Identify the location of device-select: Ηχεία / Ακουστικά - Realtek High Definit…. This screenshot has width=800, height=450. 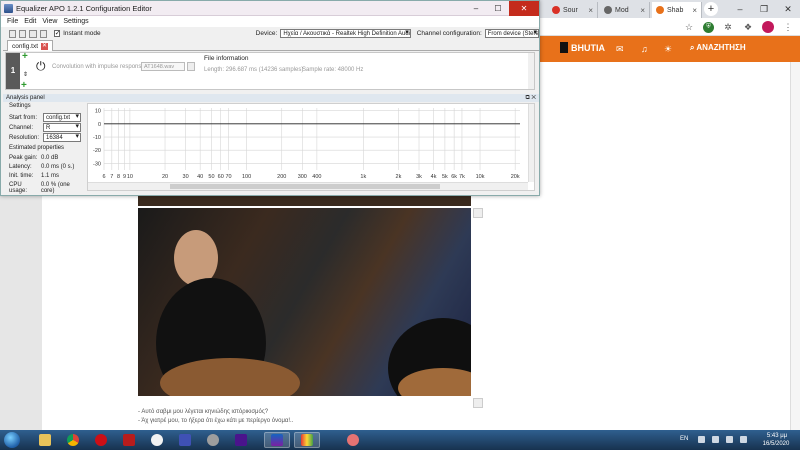
(345, 33).